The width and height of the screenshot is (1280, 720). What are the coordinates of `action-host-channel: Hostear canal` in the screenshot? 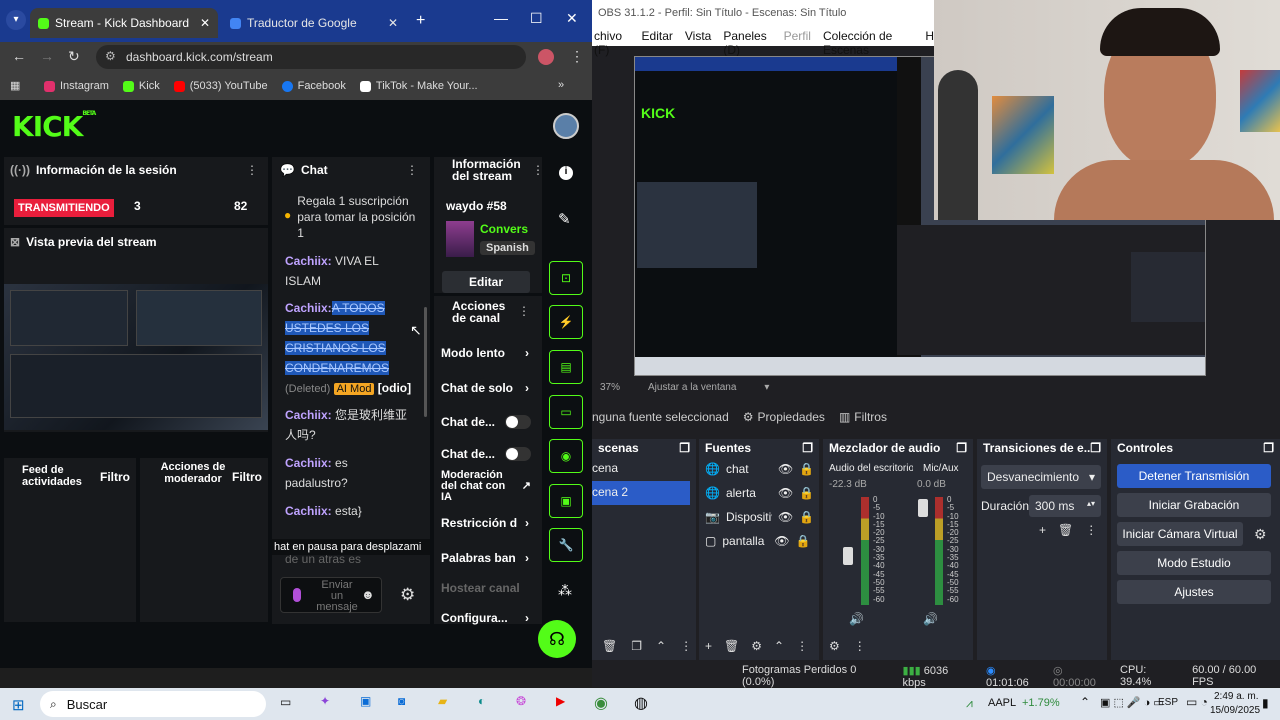 It's located at (480, 588).